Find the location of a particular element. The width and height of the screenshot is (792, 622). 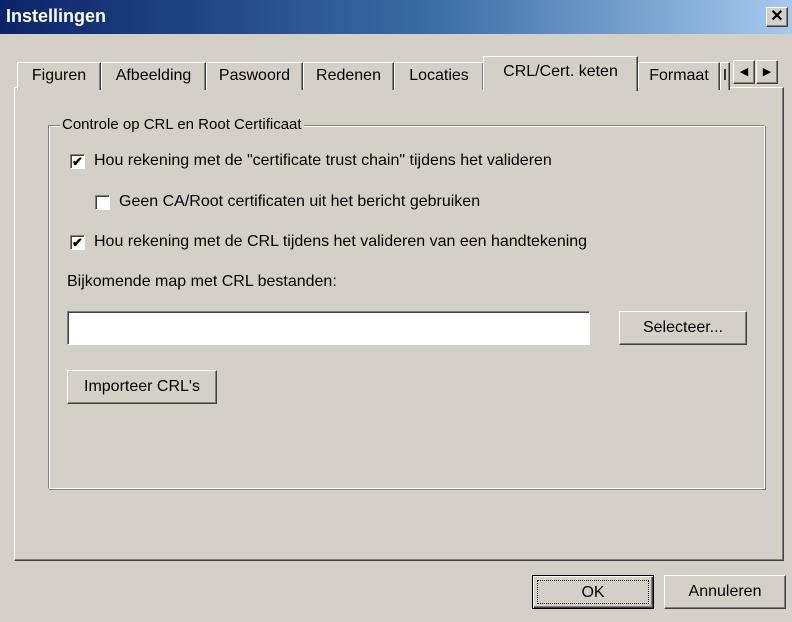

arrow-left-icon: ◀ is located at coordinates (744, 72).